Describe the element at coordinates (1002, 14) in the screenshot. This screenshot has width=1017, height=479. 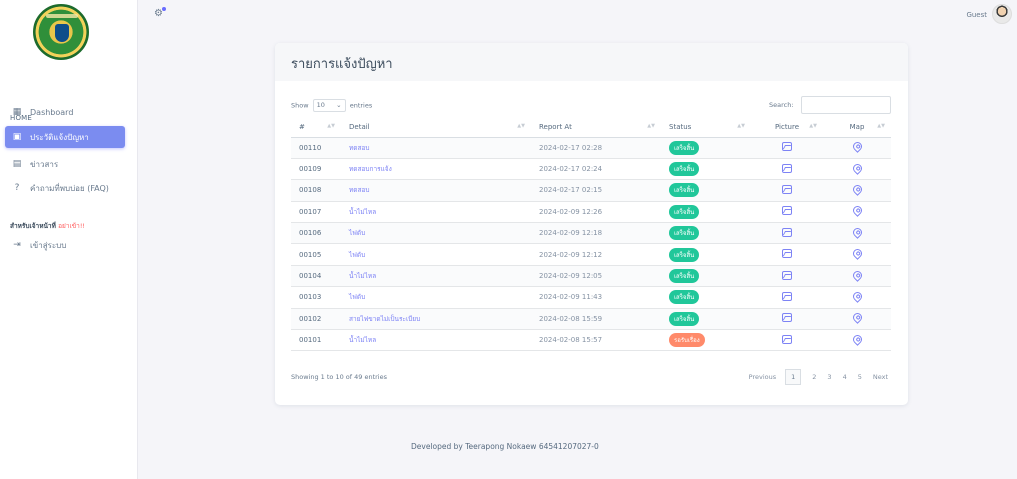
I see `avatar` at that location.